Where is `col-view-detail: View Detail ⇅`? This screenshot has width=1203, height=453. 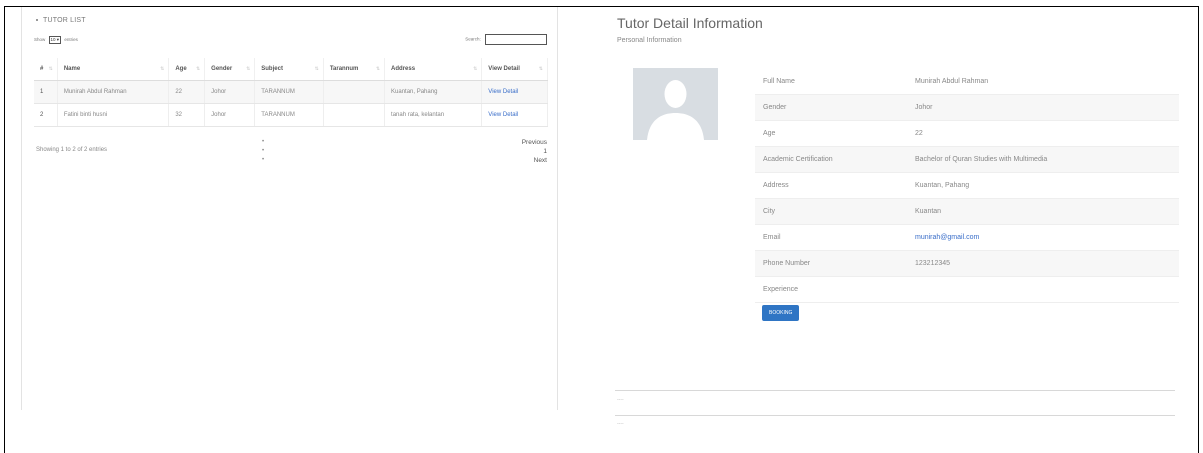 col-view-detail: View Detail ⇅ is located at coordinates (514, 69).